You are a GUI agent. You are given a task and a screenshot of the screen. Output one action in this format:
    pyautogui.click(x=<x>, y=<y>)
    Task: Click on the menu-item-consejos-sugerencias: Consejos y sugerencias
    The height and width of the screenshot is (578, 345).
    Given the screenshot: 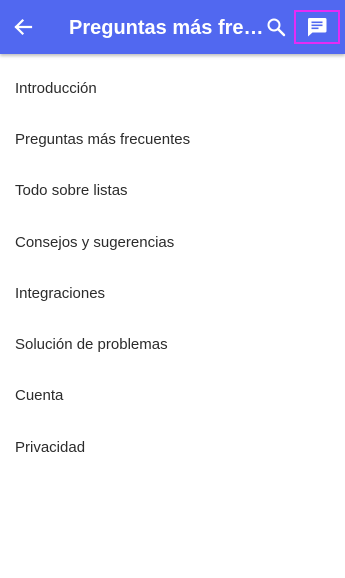 What is the action you would take?
    pyautogui.click(x=172, y=242)
    